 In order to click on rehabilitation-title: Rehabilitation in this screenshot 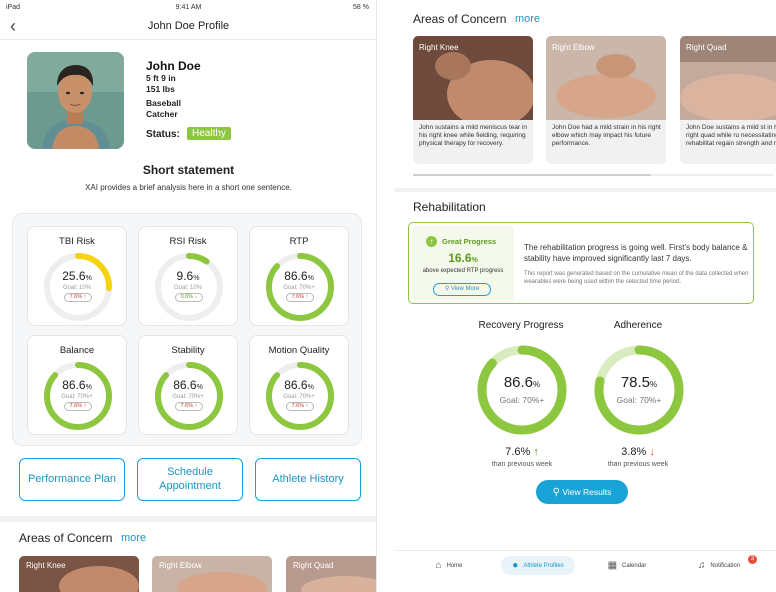, I will do `click(449, 207)`.